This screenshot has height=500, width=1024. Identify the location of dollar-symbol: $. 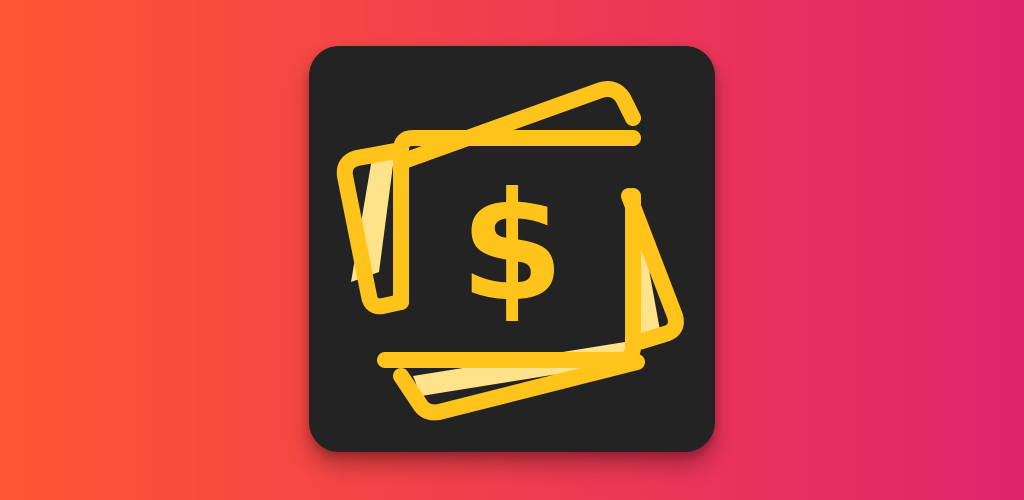
(512, 248).